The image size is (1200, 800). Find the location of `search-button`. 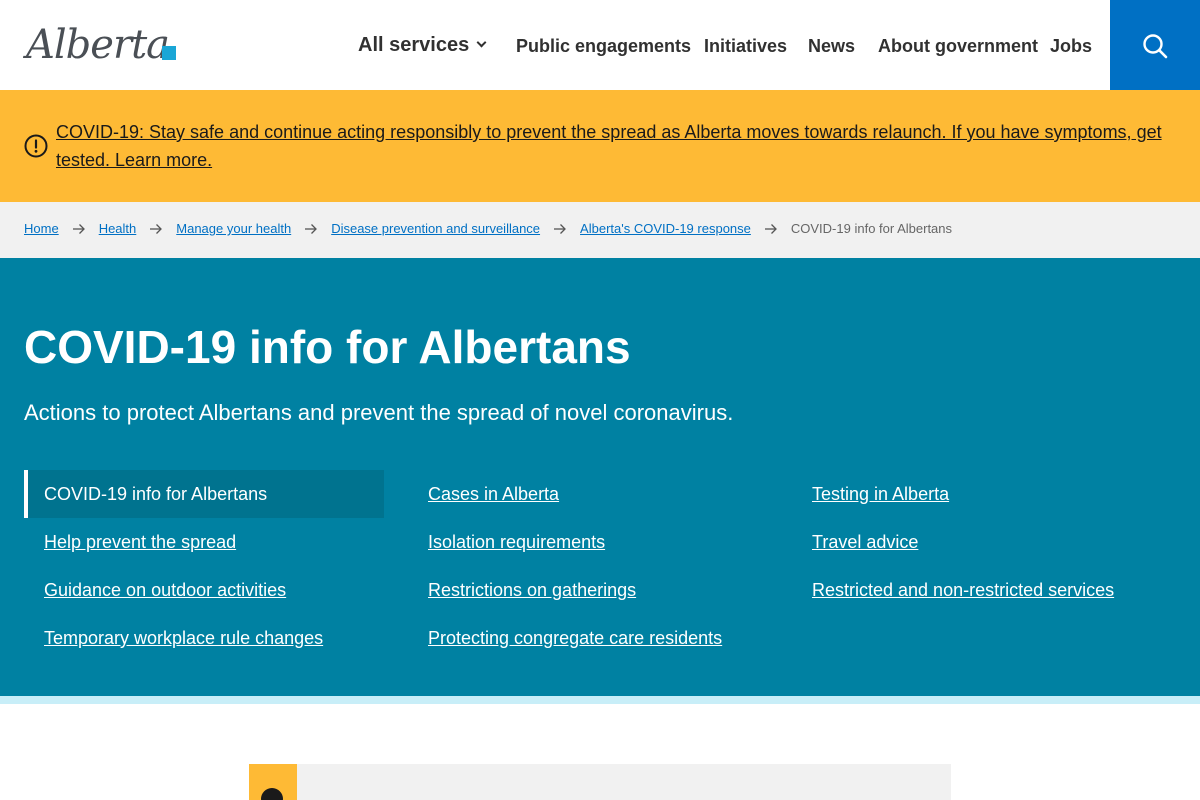

search-button is located at coordinates (1155, 45).